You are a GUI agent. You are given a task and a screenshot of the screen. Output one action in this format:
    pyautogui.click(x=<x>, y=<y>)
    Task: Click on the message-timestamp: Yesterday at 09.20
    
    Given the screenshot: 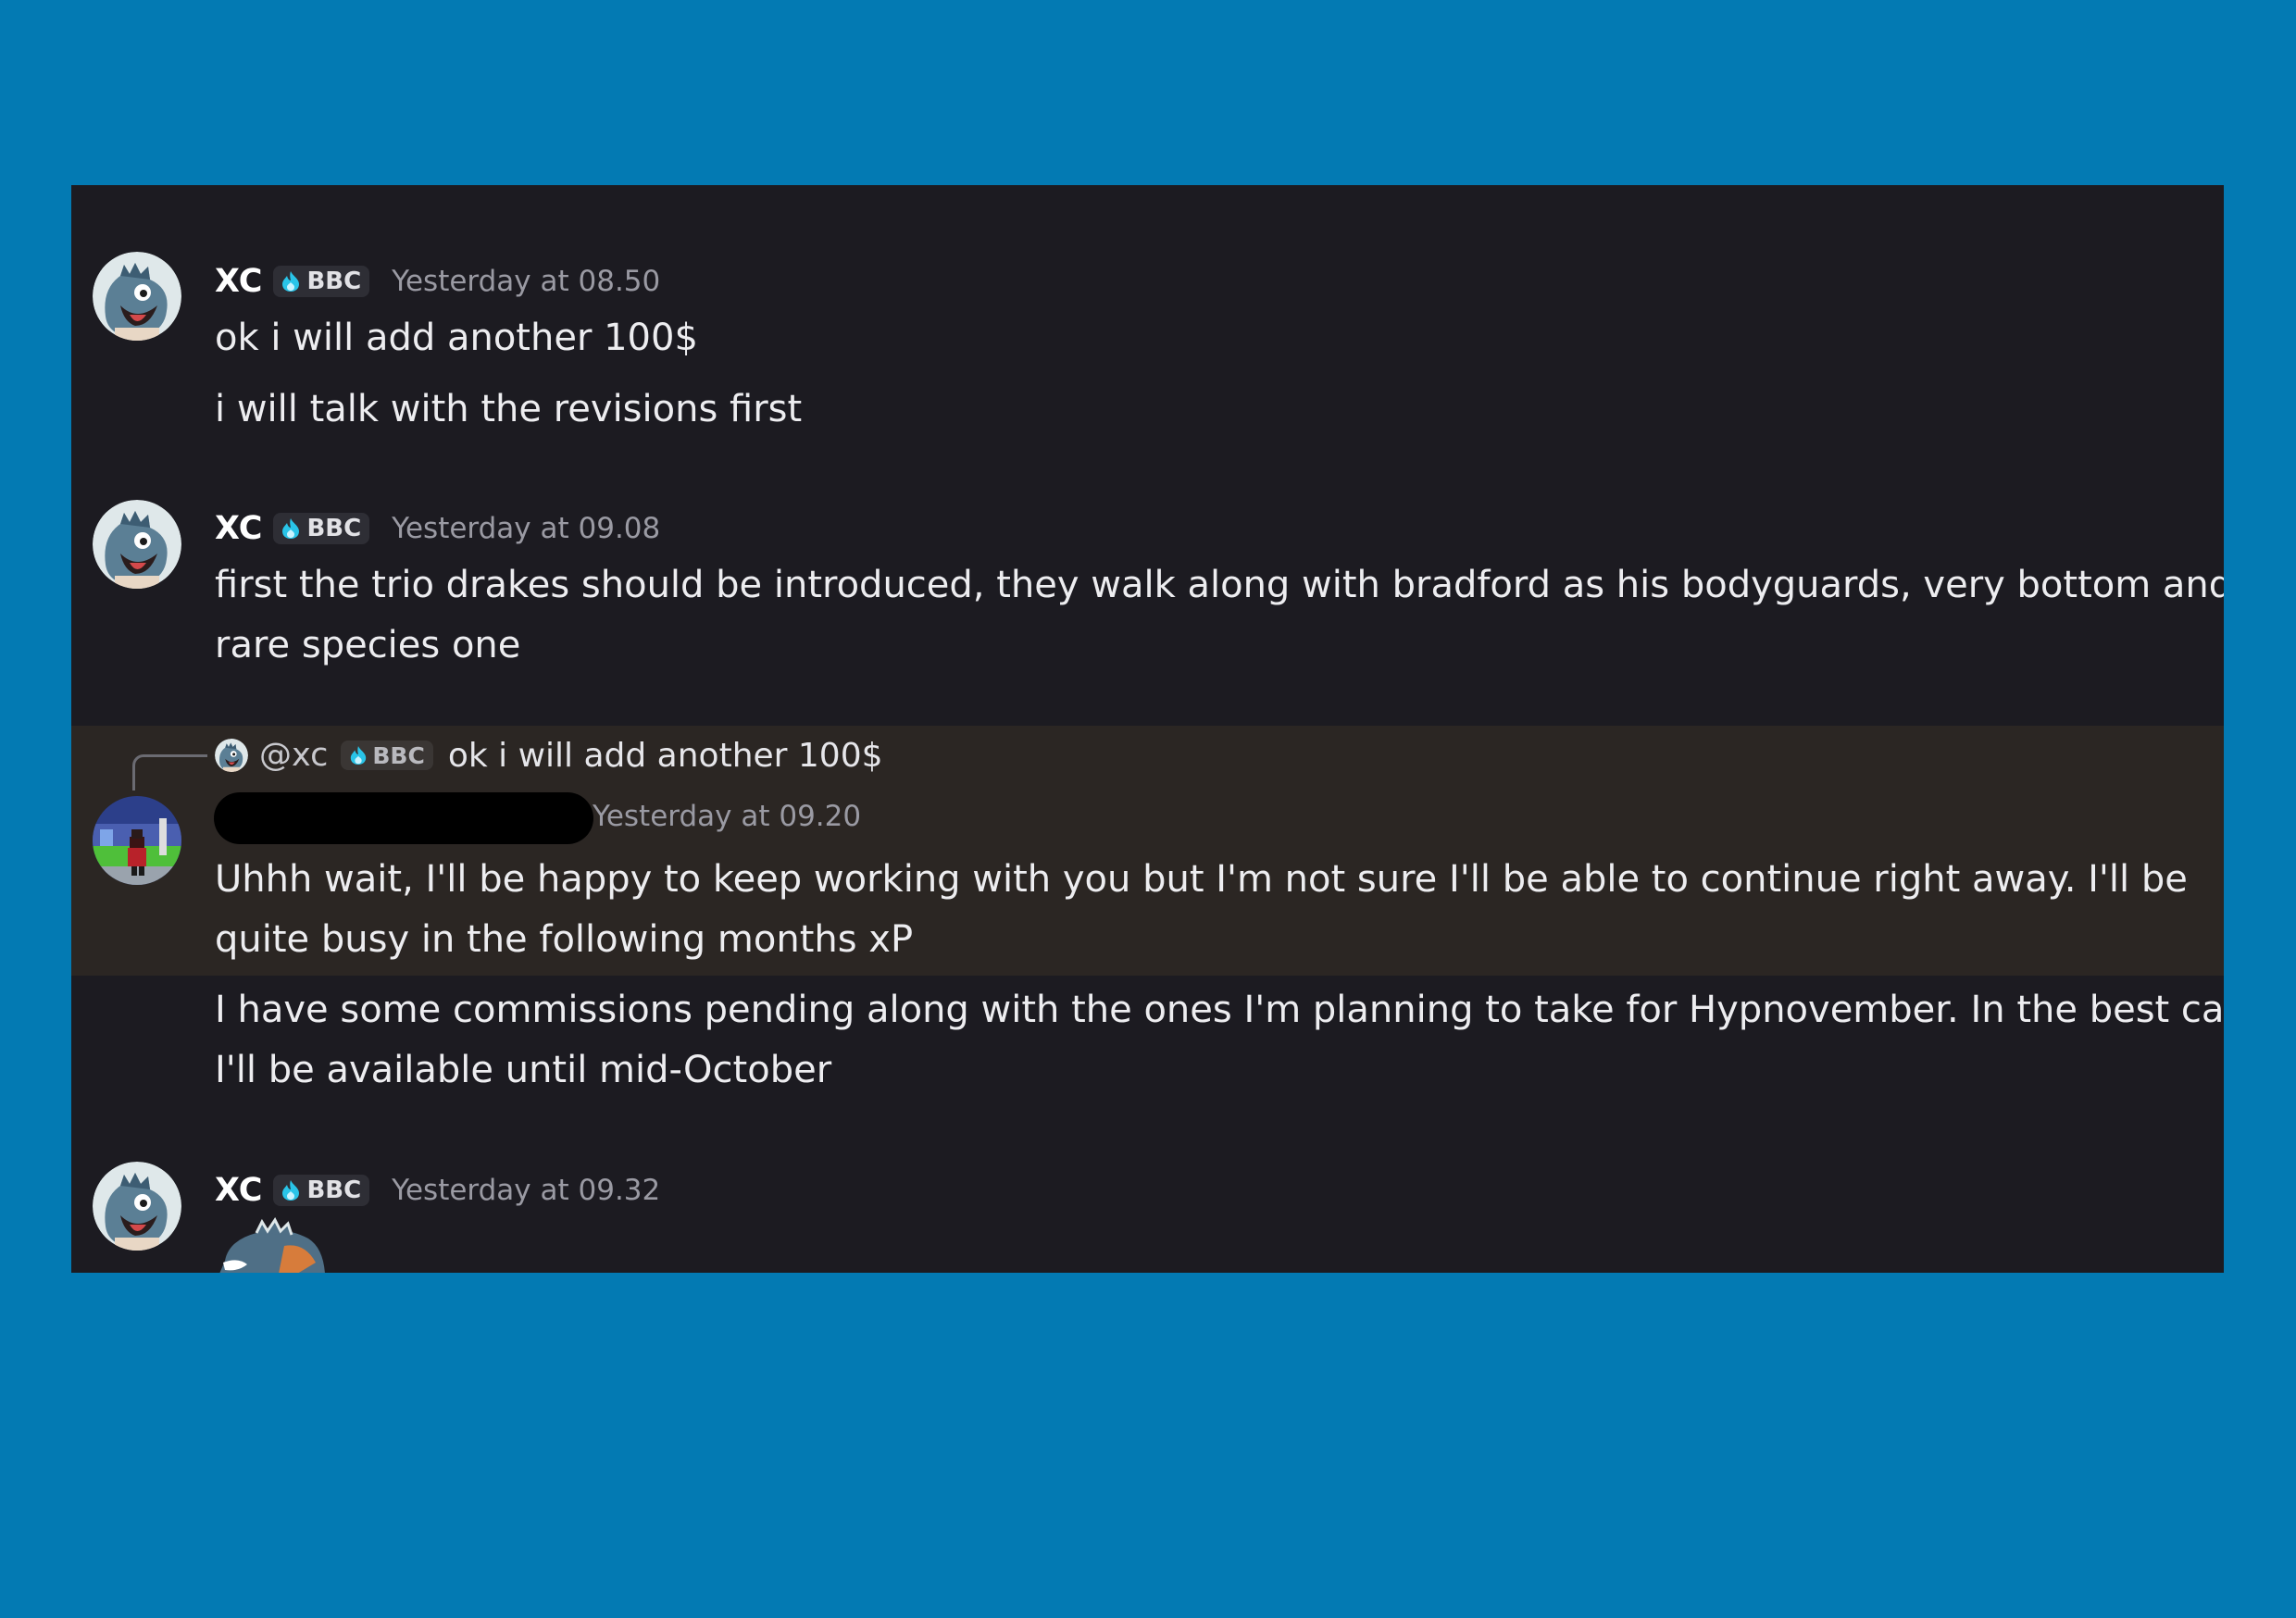 What is the action you would take?
    pyautogui.click(x=727, y=816)
    